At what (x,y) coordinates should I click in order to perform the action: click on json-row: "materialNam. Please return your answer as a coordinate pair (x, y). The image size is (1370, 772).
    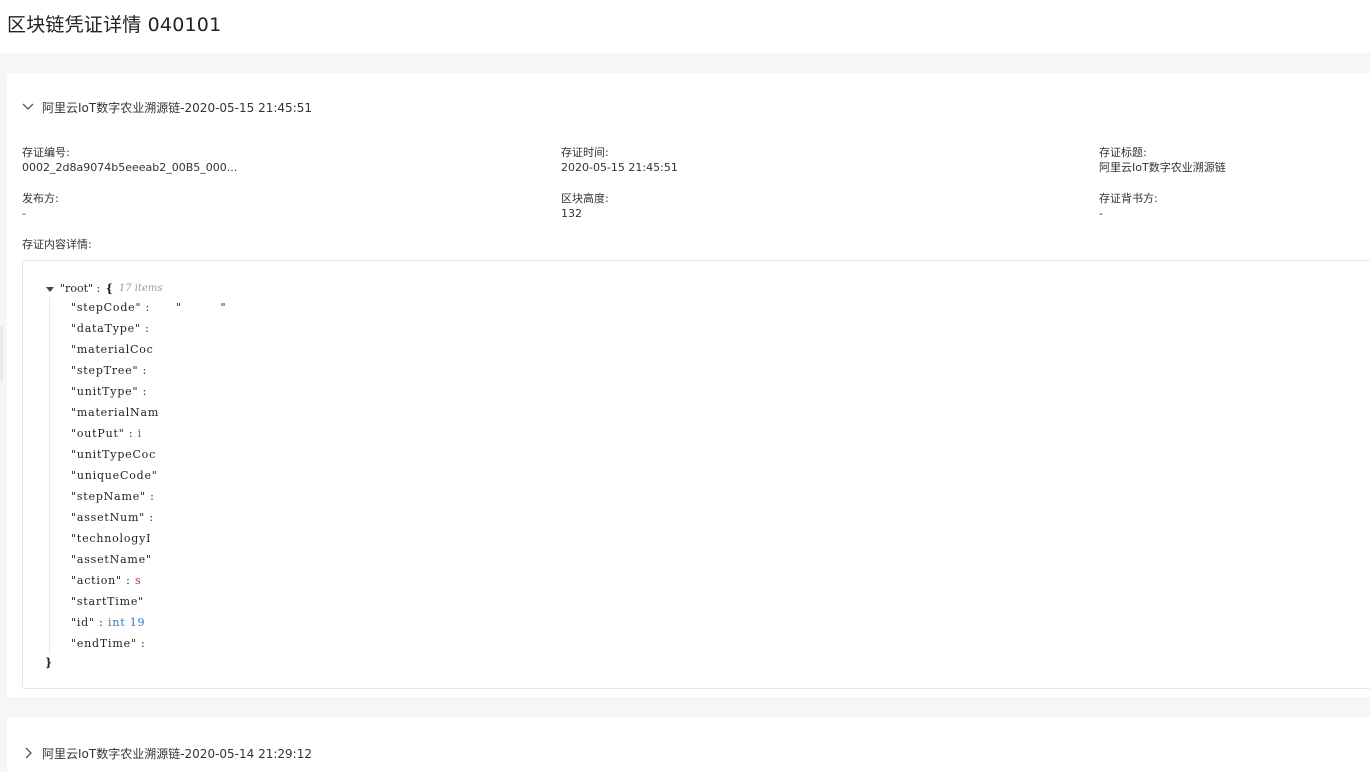
    Looking at the image, I should click on (148, 412).